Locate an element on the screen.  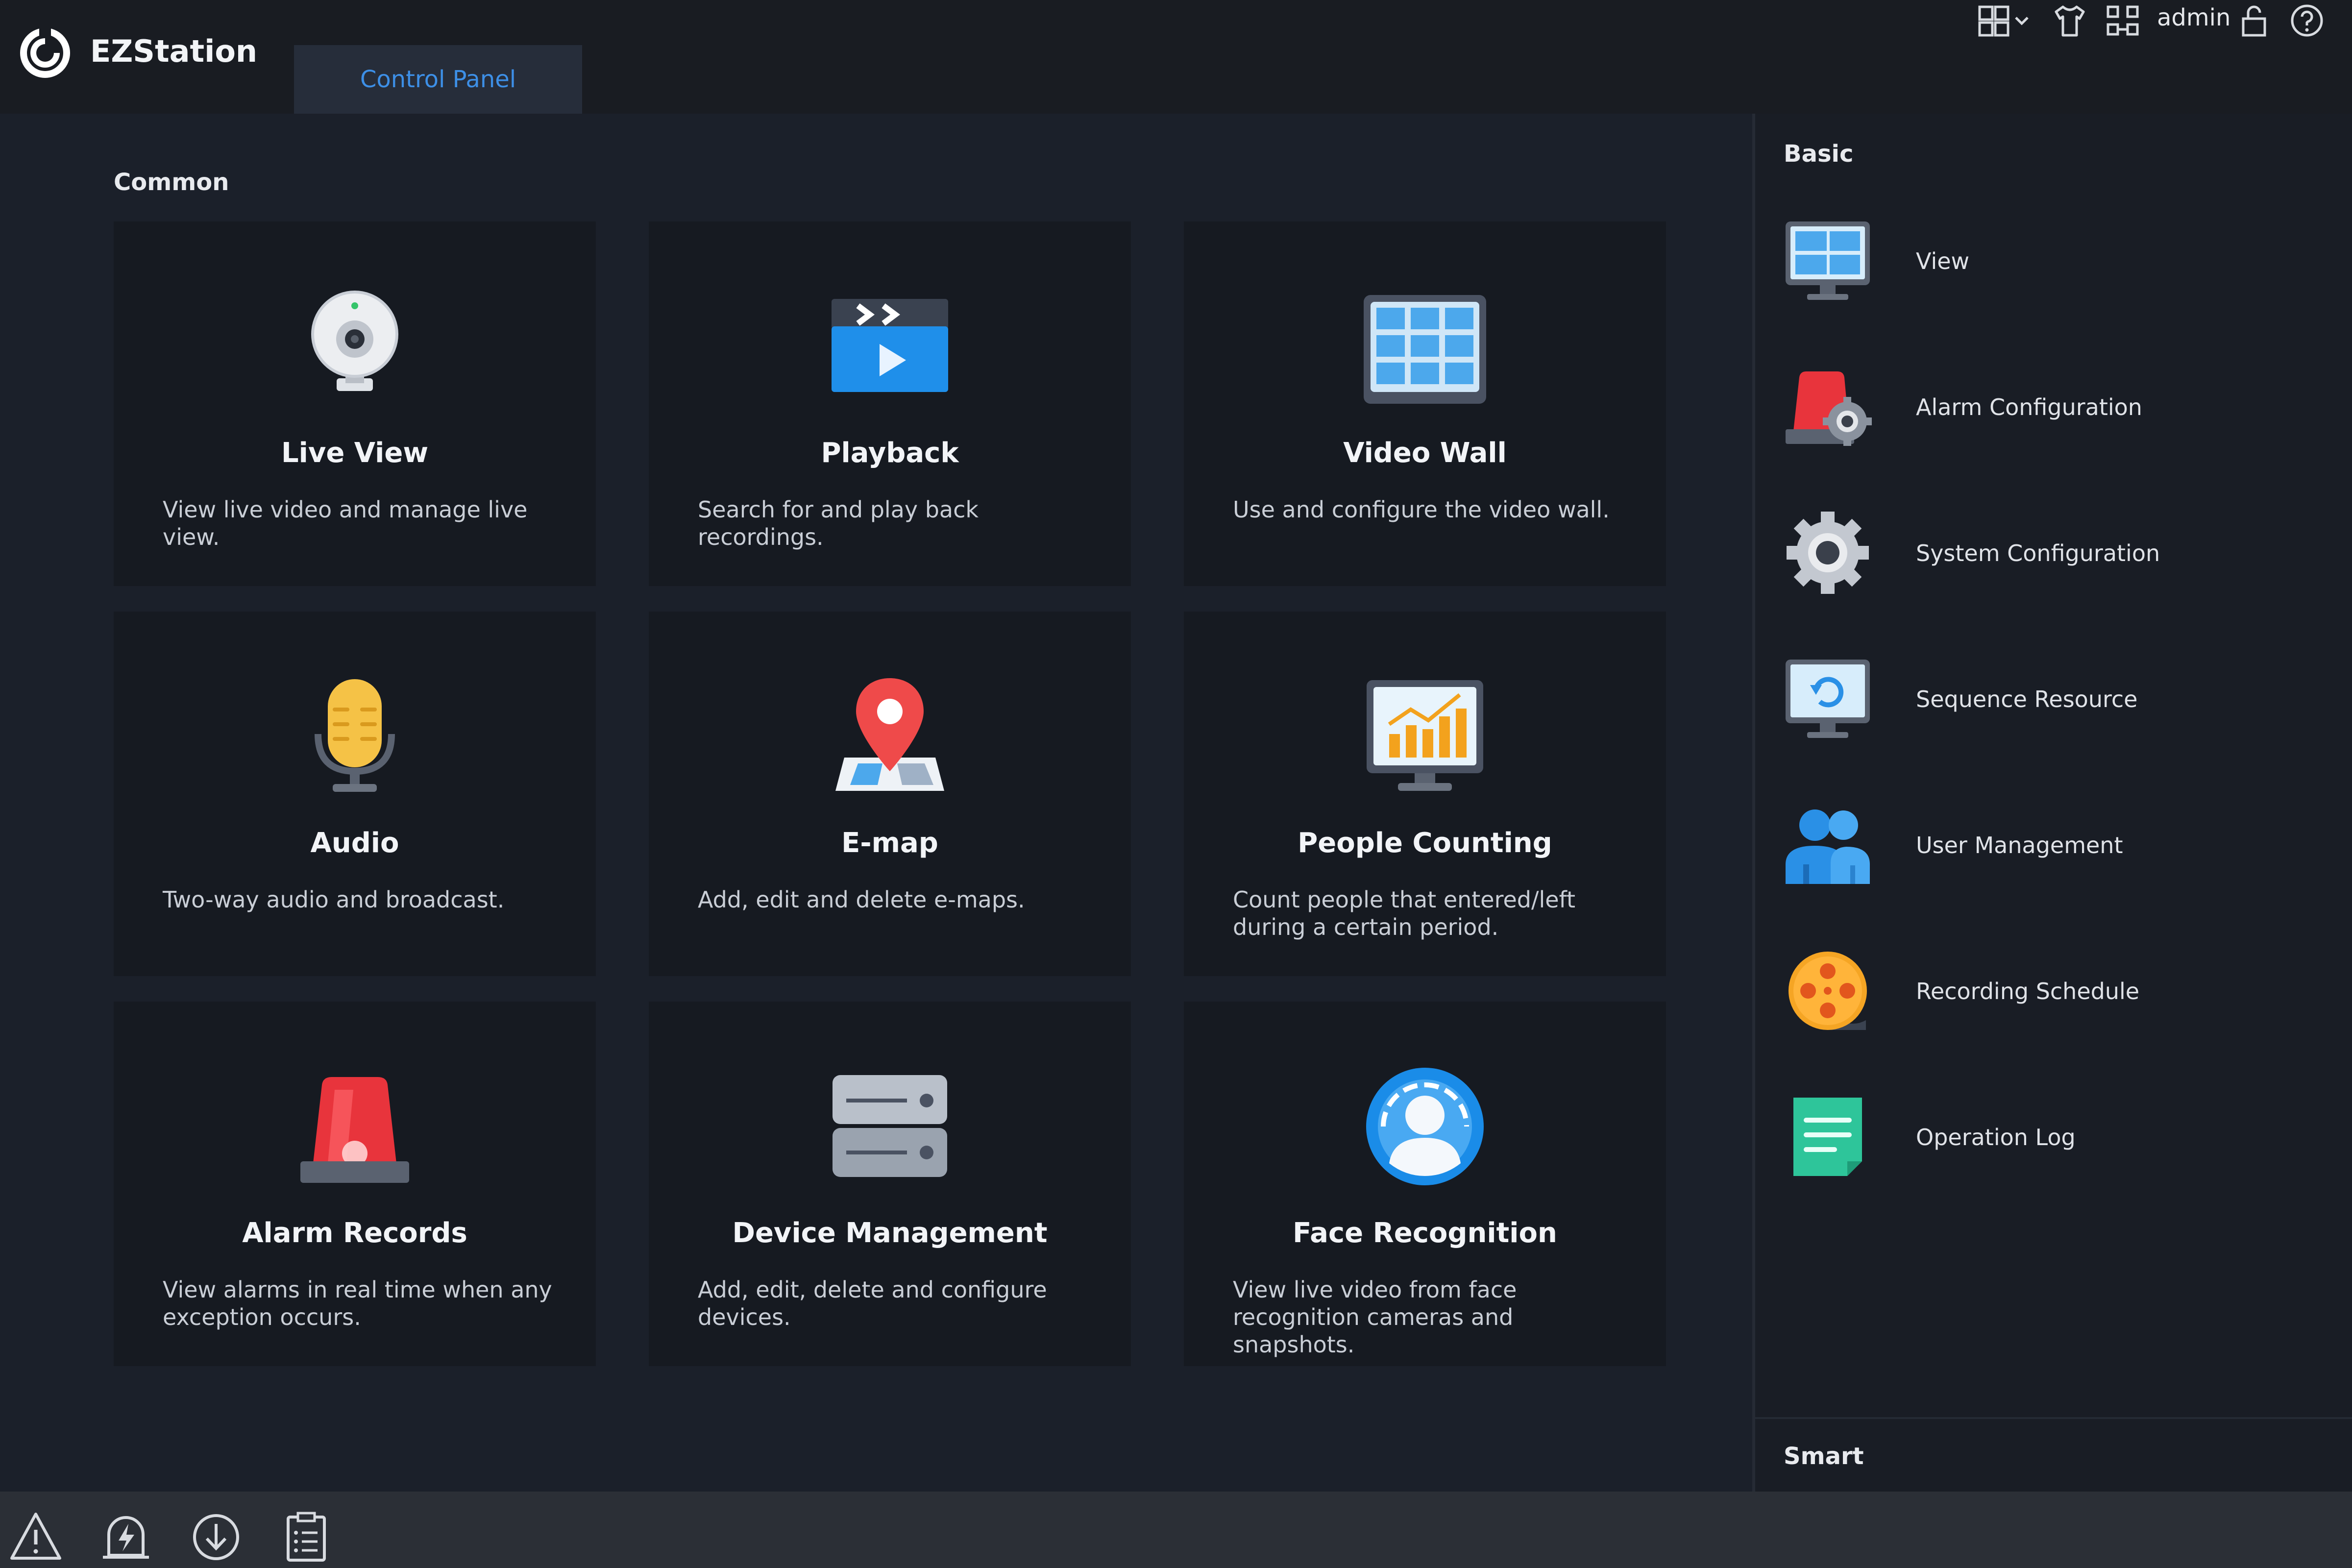
help-icon is located at coordinates (2307, 20).